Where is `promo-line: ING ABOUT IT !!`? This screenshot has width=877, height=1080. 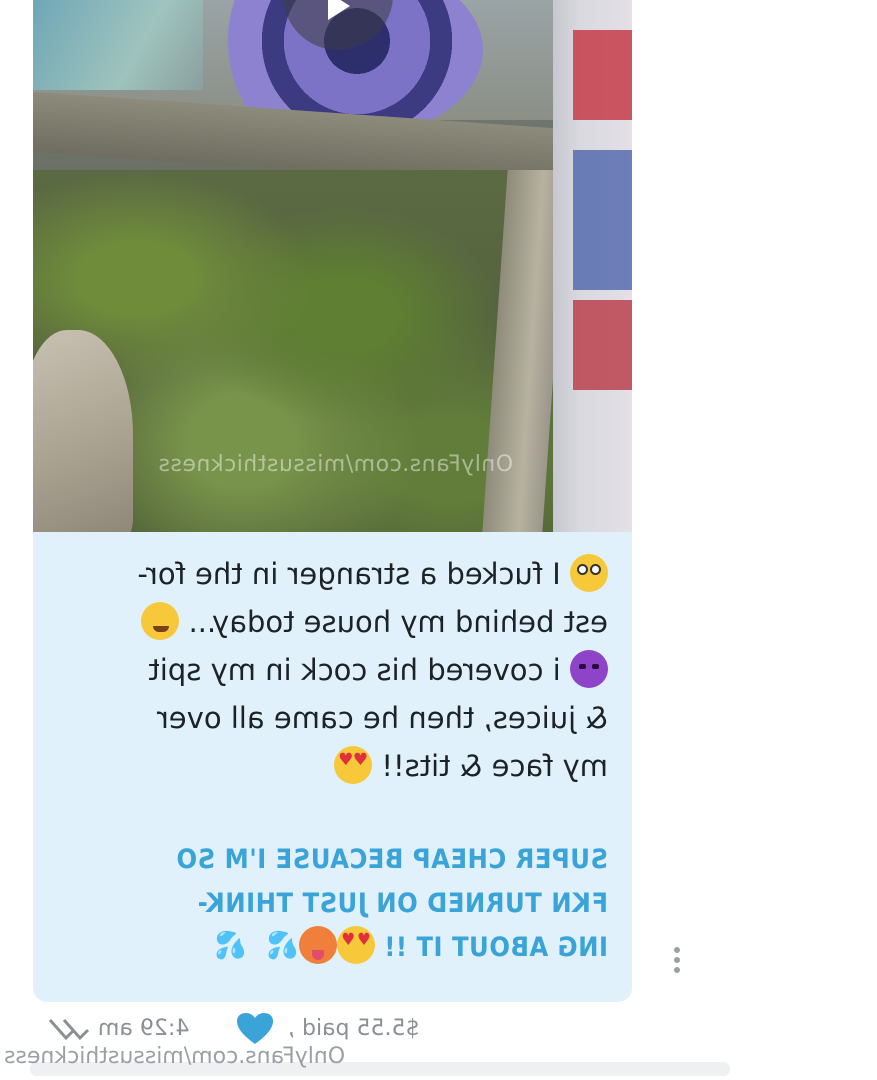 promo-line: ING ABOUT IT !! is located at coordinates (343, 948).